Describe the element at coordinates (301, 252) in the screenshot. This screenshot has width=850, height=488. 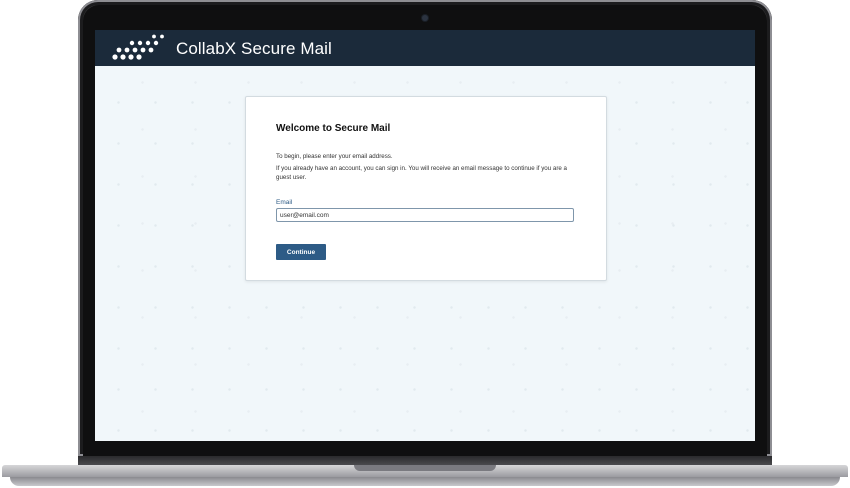
I see `continue-button: Continue` at that location.